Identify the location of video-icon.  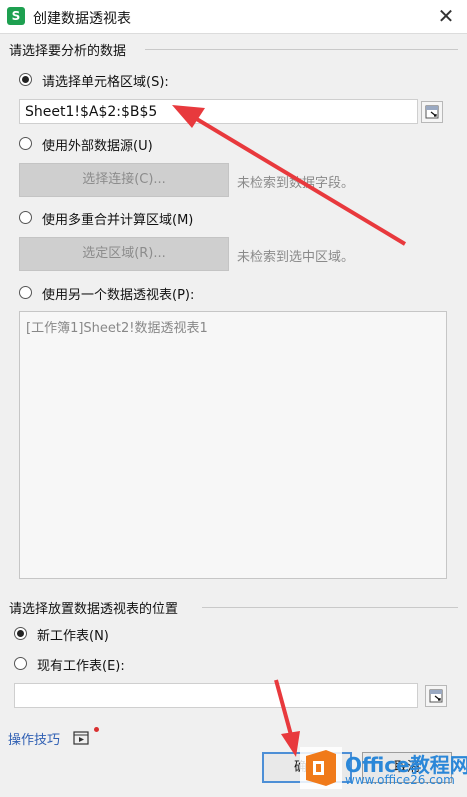
(81, 738).